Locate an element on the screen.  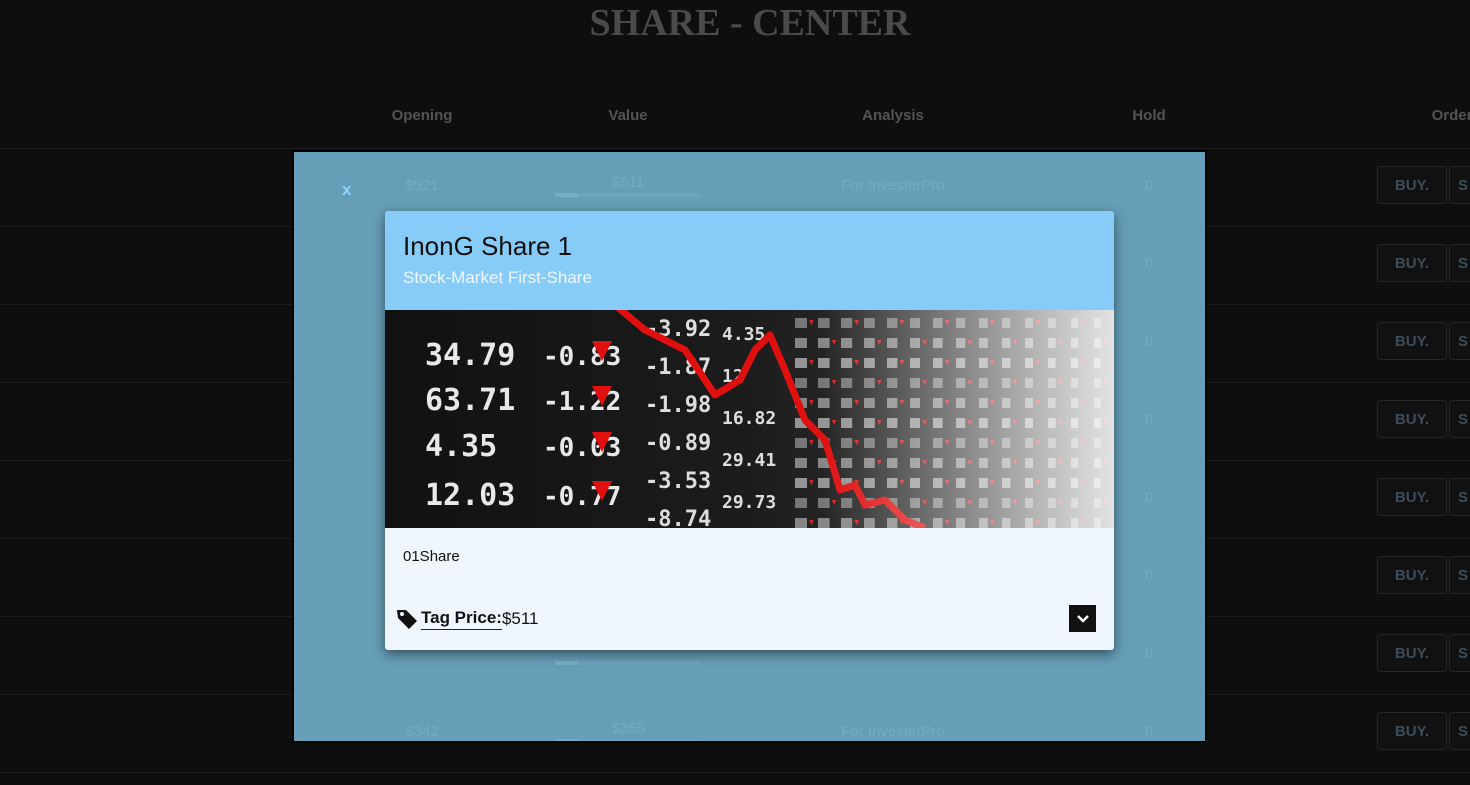
price-label: Tag Price: is located at coordinates (461, 619).